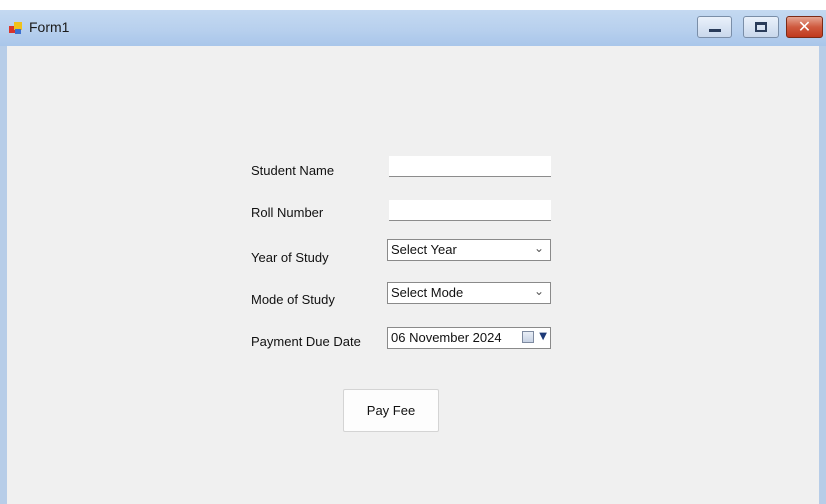 This screenshot has height=504, width=826. Describe the element at coordinates (427, 292) in the screenshot. I see `mode-of-study-value: Select Mode` at that location.